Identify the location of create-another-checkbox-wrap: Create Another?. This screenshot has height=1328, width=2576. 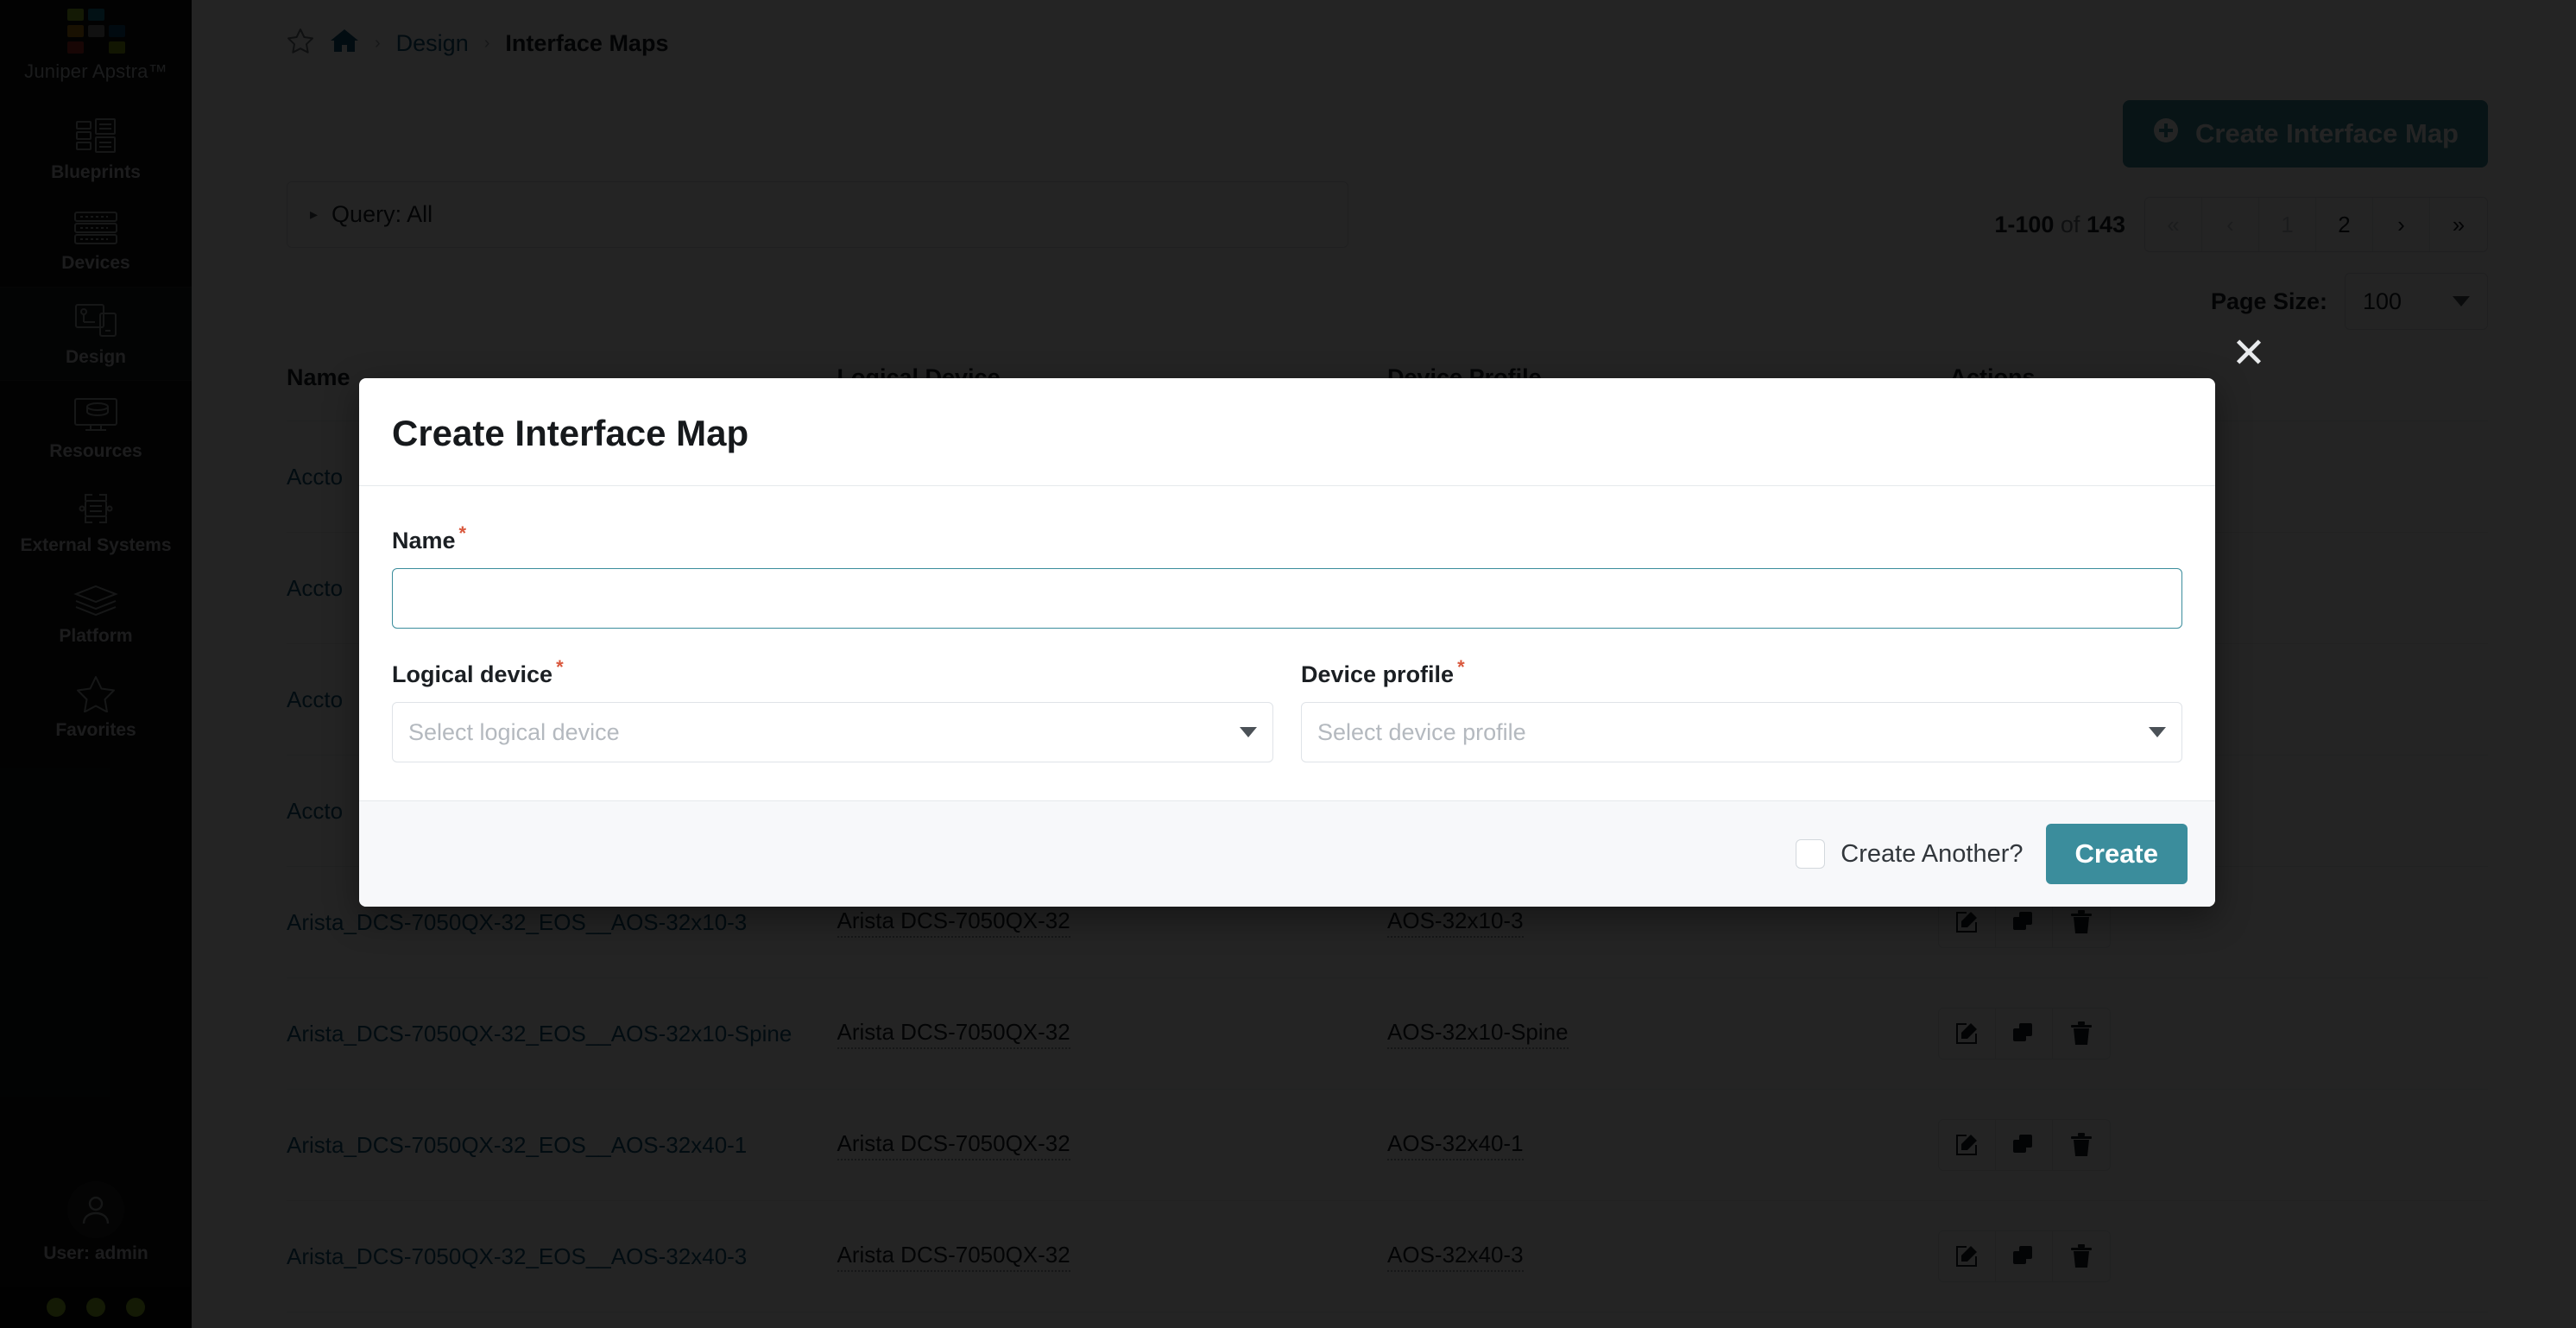
(1910, 854).